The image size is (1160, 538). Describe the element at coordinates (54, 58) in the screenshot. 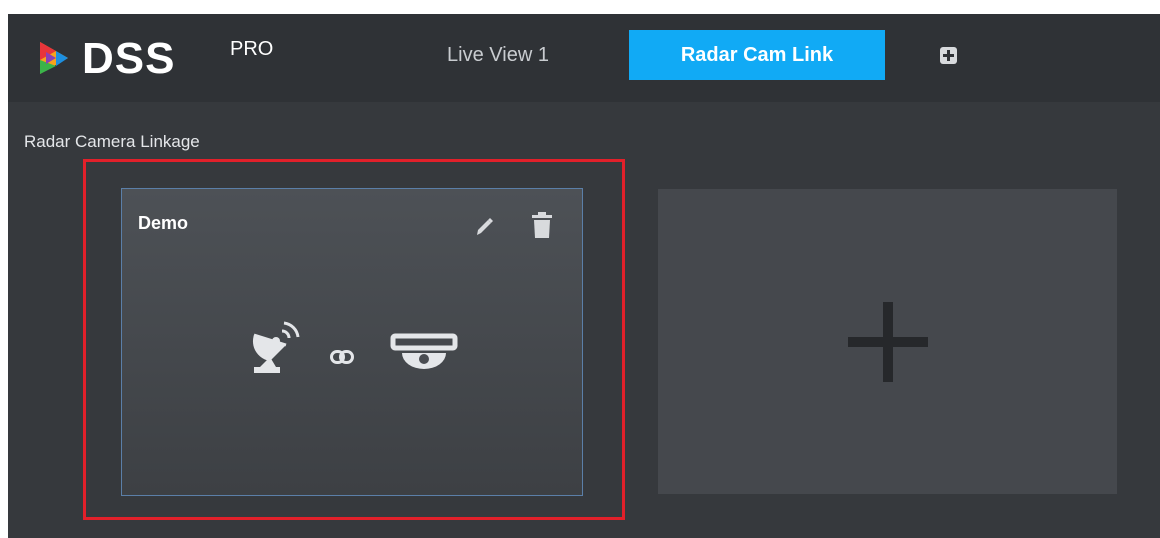

I see `dss-logo-icon` at that location.